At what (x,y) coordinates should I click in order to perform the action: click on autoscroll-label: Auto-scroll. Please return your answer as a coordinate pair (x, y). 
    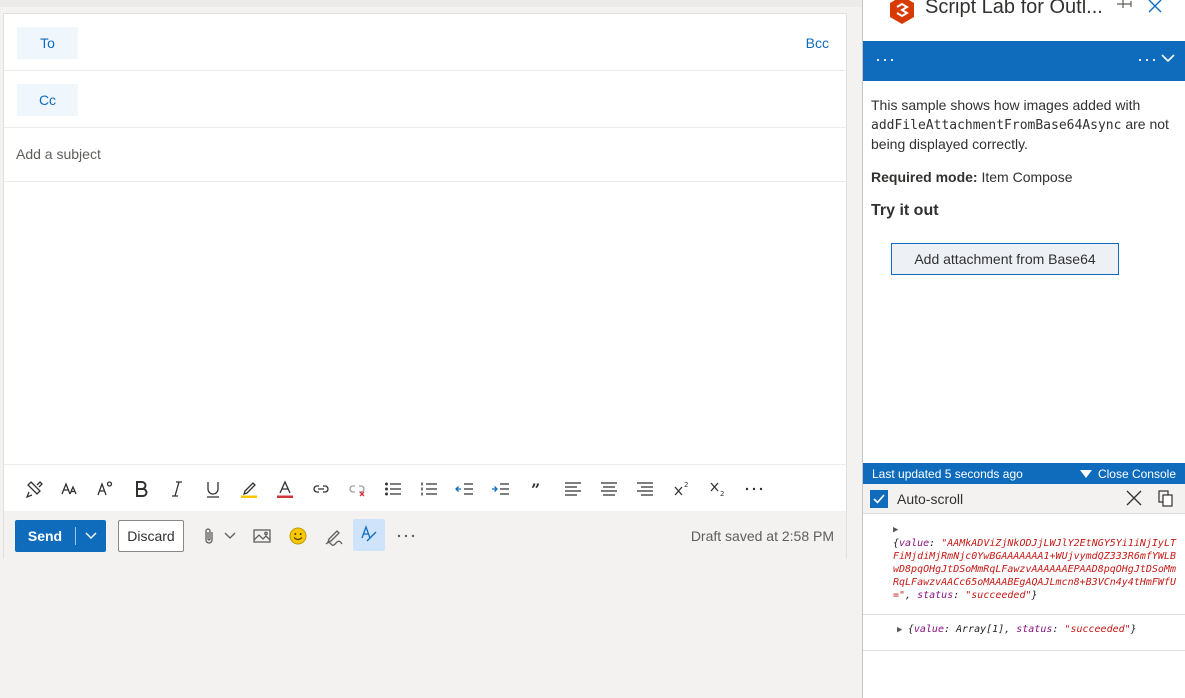
    Looking at the image, I should click on (930, 499).